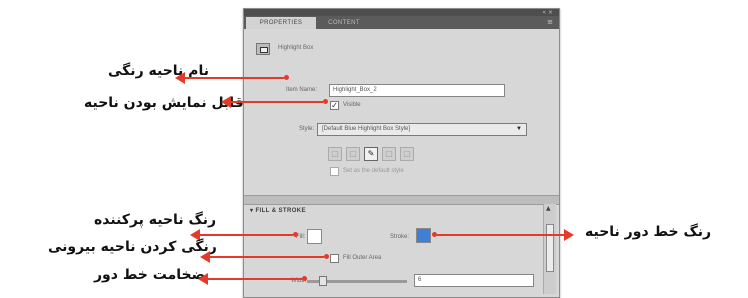  What do you see at coordinates (366, 129) in the screenshot?
I see `style-select-value: [Default Blue Highlight Box Style]` at bounding box center [366, 129].